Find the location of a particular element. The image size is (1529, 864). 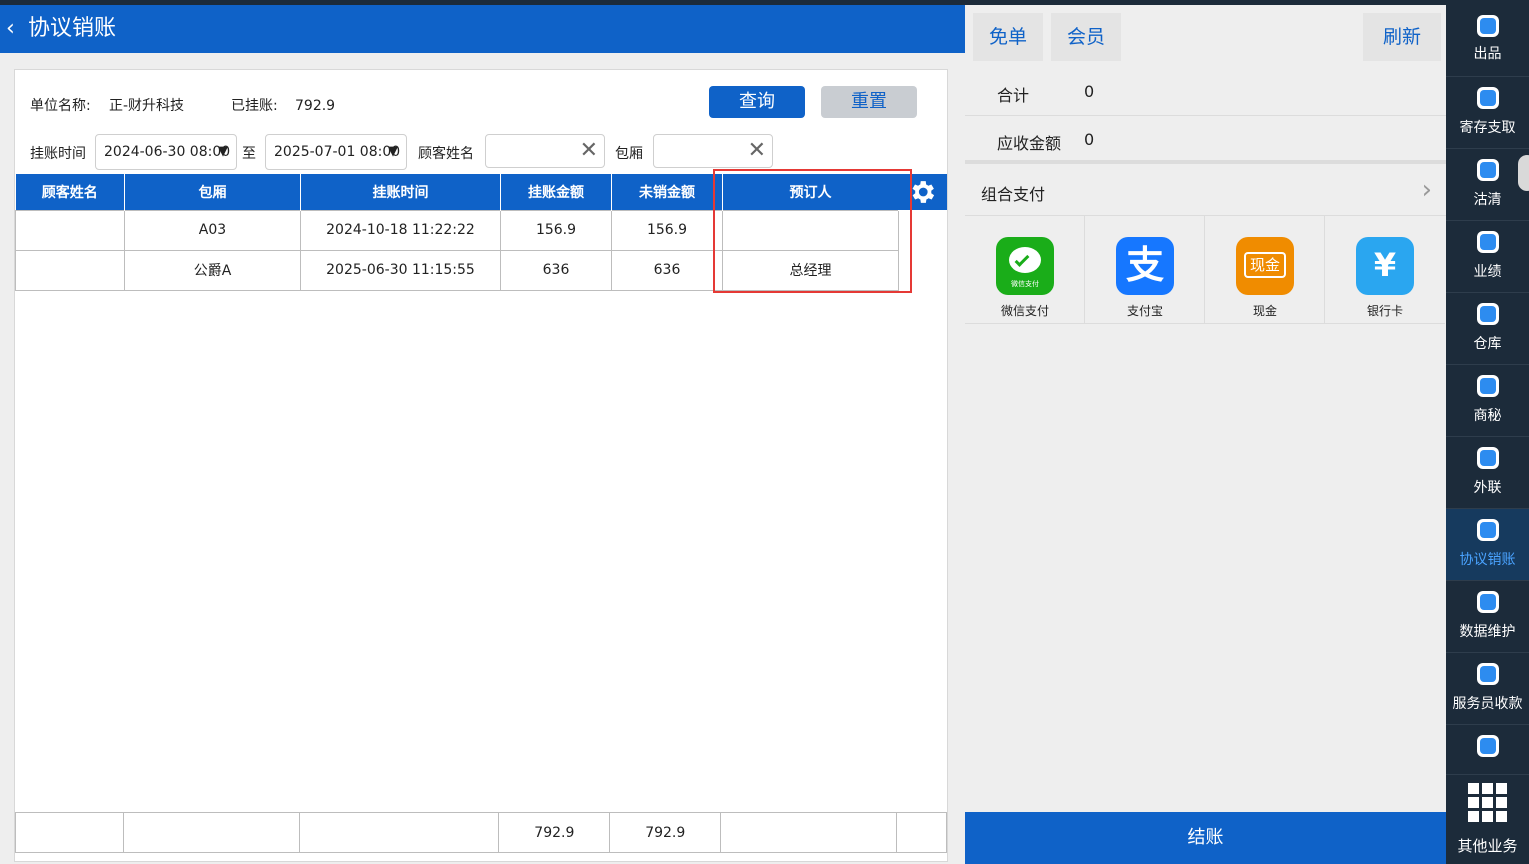

room-label: 包厢 is located at coordinates (629, 154).